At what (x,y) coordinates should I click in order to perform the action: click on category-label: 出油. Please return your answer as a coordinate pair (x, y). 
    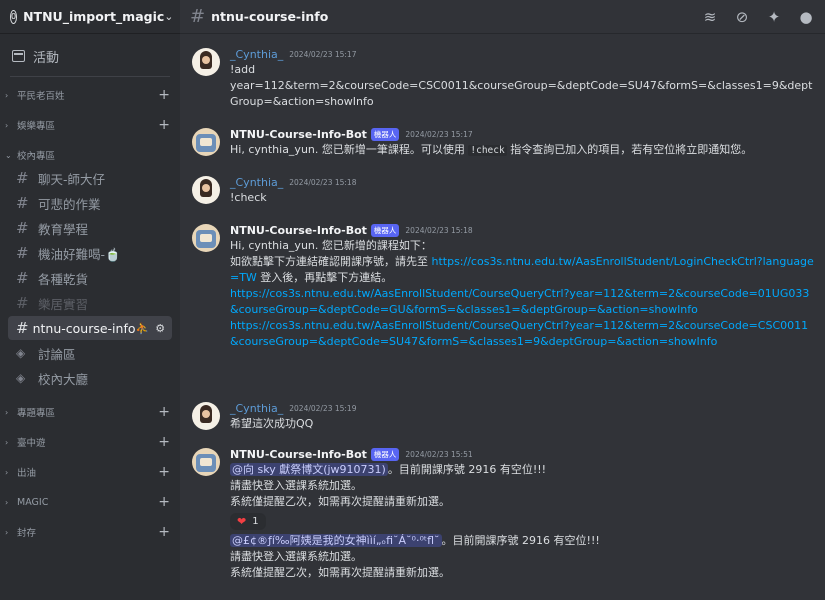
    Looking at the image, I should click on (27, 473).